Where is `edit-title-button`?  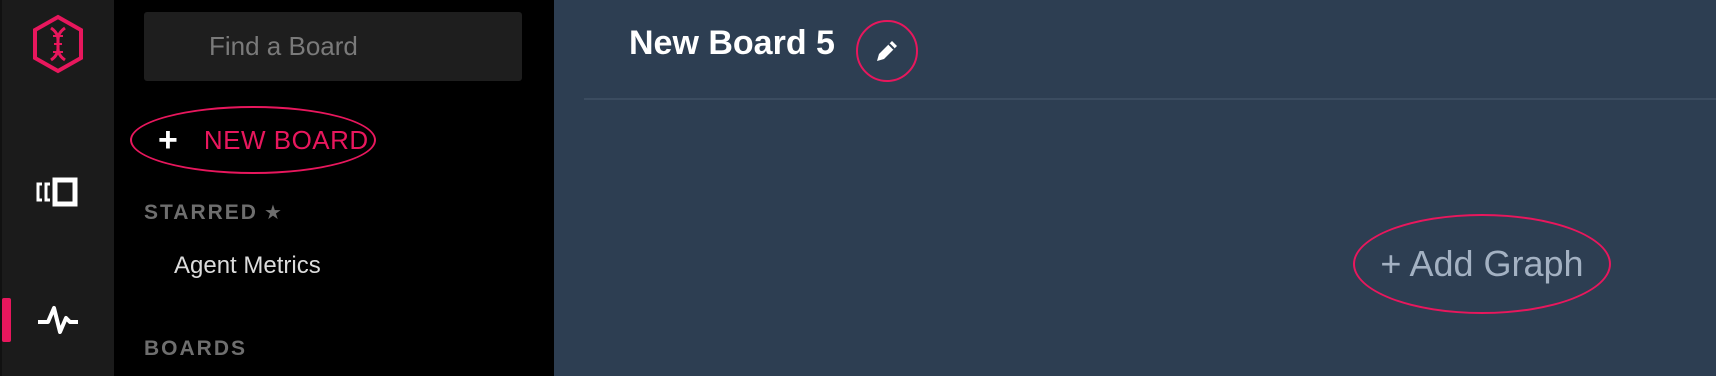 edit-title-button is located at coordinates (887, 51).